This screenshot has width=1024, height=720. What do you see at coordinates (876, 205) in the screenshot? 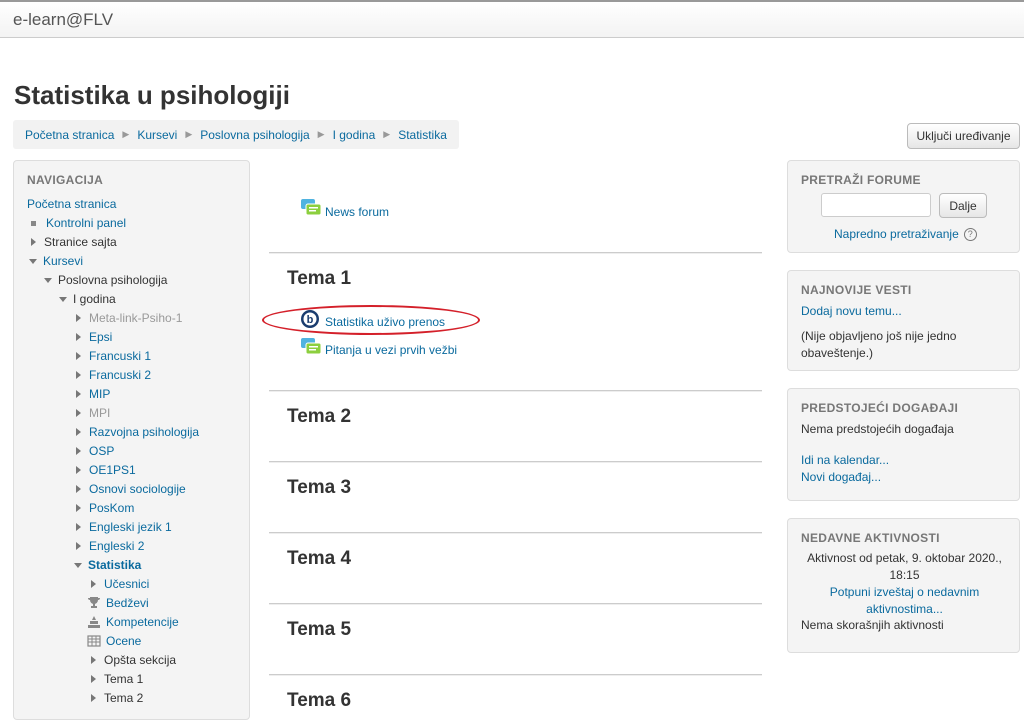
I see `forum-search-input` at bounding box center [876, 205].